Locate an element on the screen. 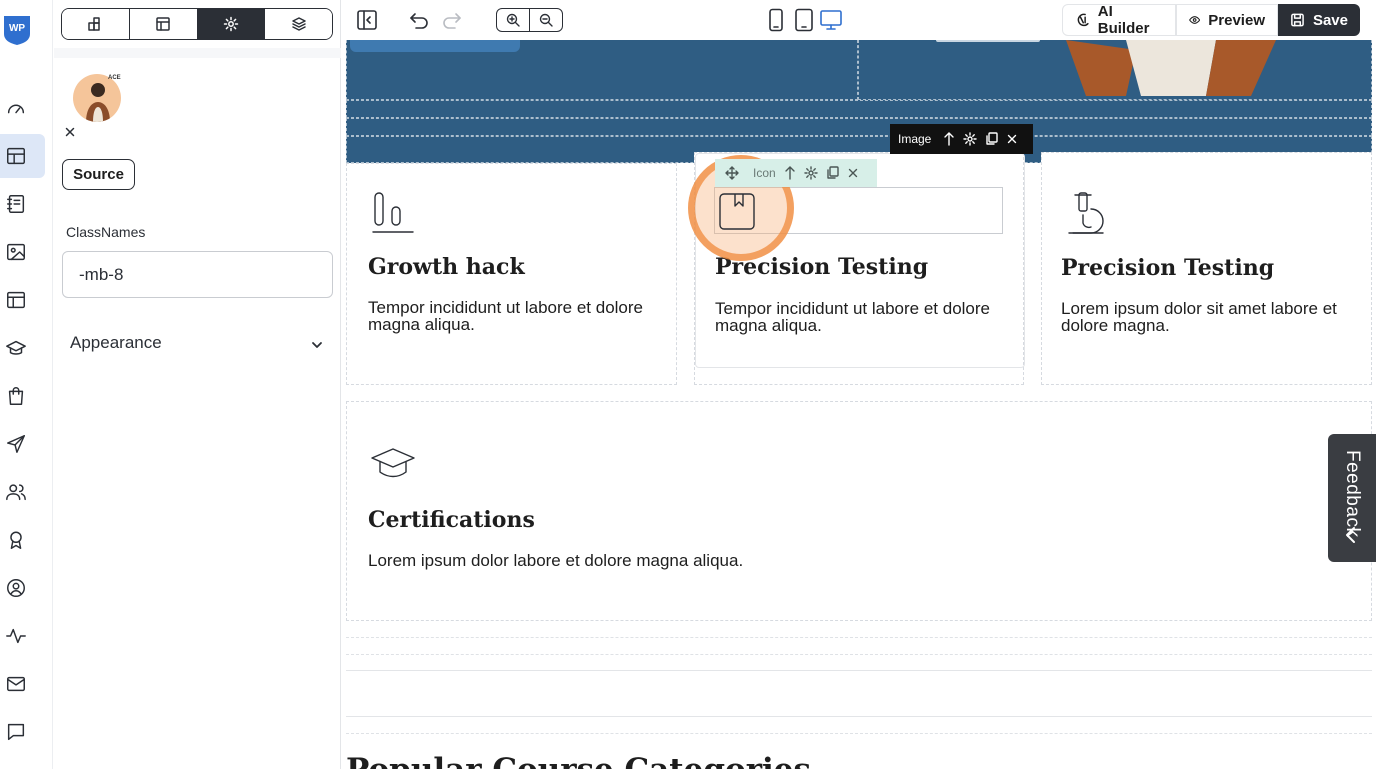  svg-text: WP is located at coordinates (17, 28).